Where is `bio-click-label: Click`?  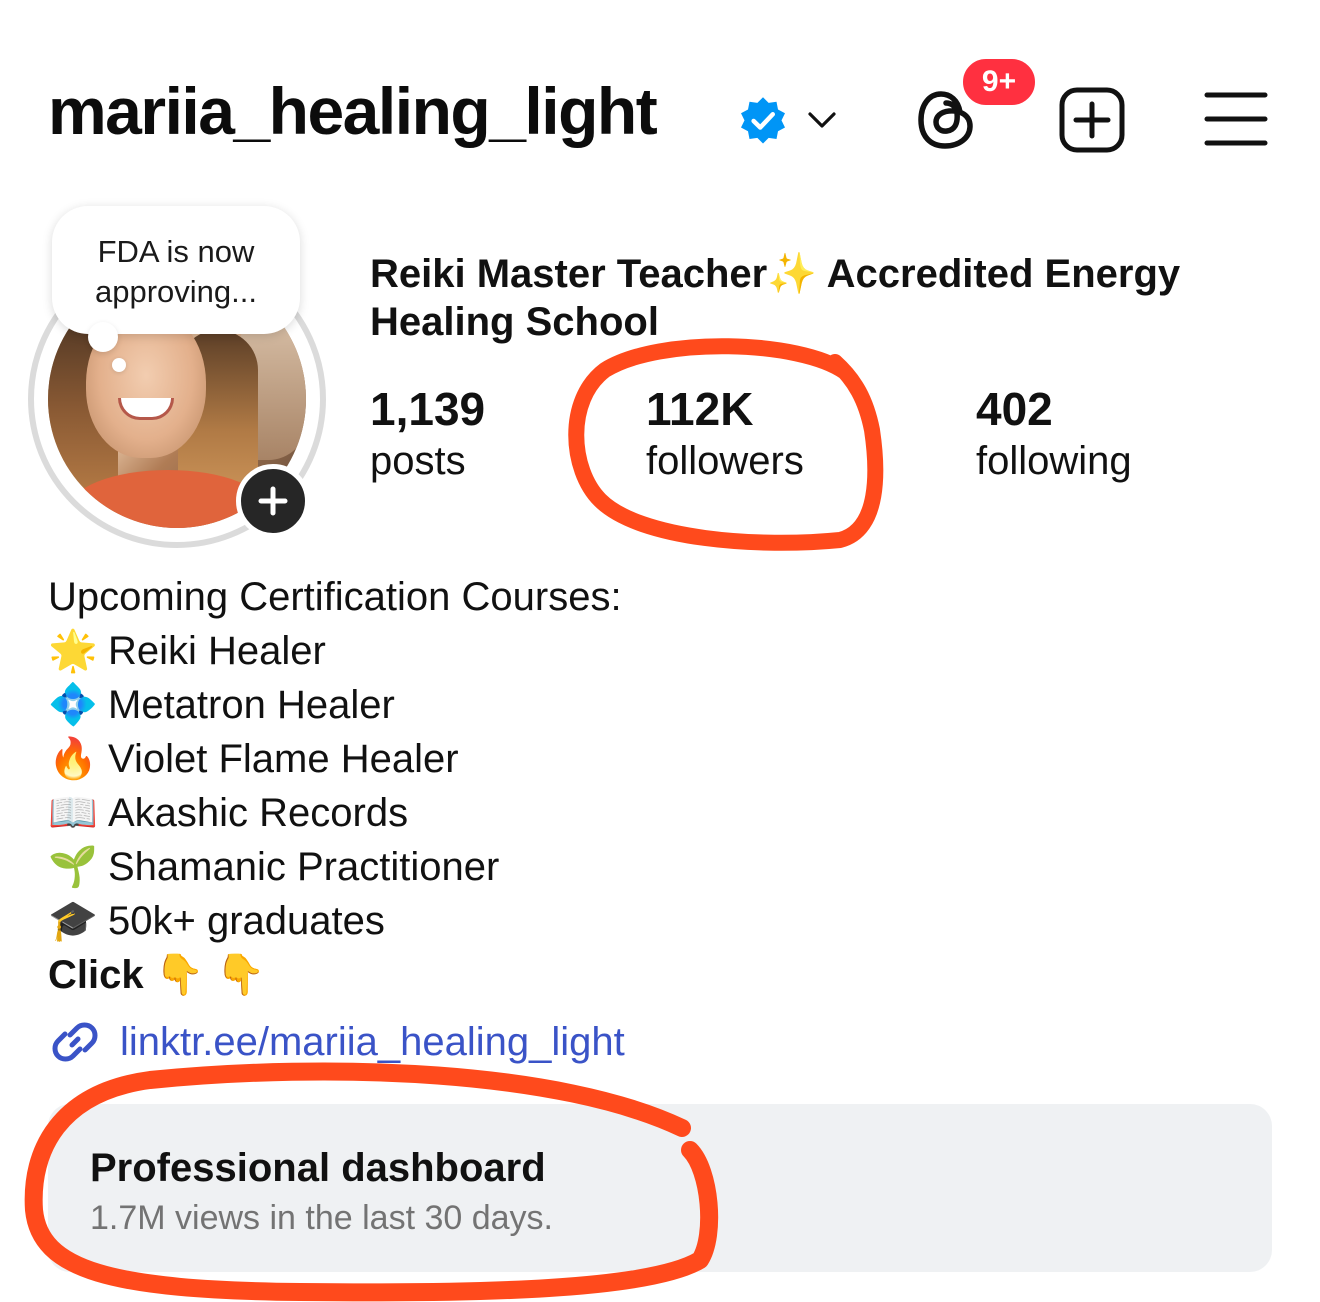 bio-click-label: Click is located at coordinates (96, 975).